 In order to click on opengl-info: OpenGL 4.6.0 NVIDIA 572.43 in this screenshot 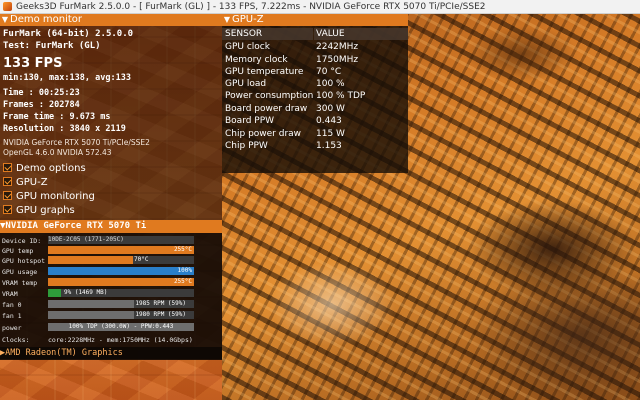, I will do `click(57, 152)`.